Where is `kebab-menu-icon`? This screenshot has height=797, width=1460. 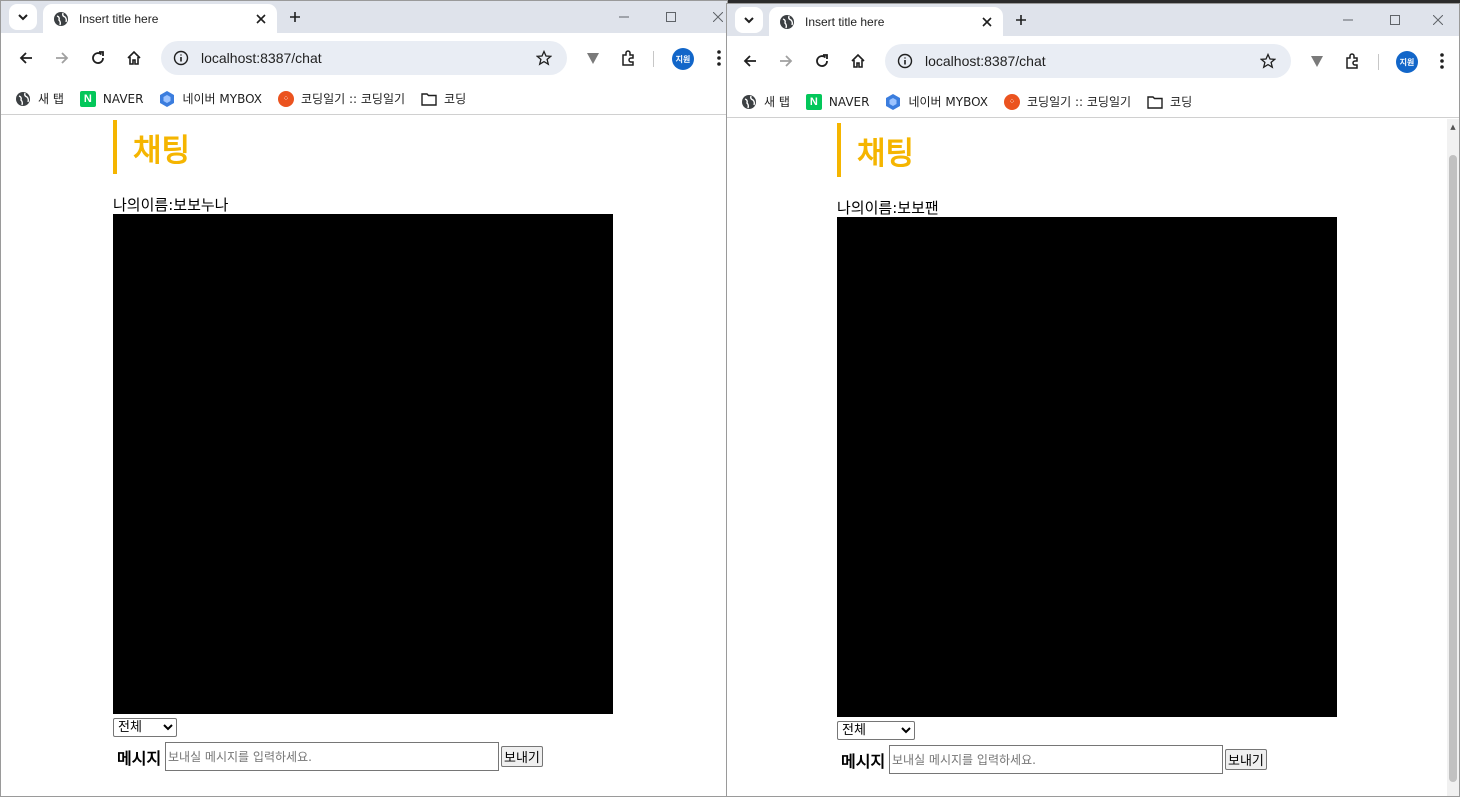
kebab-menu-icon is located at coordinates (719, 58).